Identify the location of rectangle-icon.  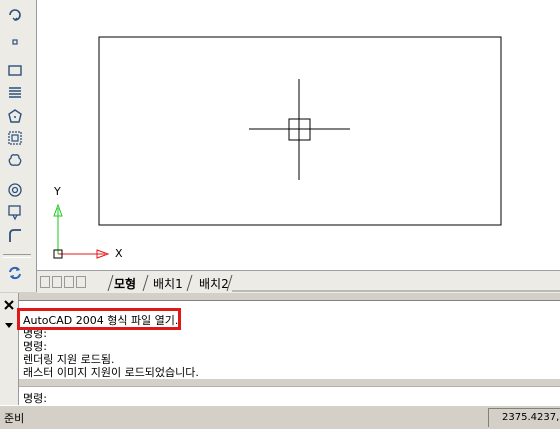
(15, 70).